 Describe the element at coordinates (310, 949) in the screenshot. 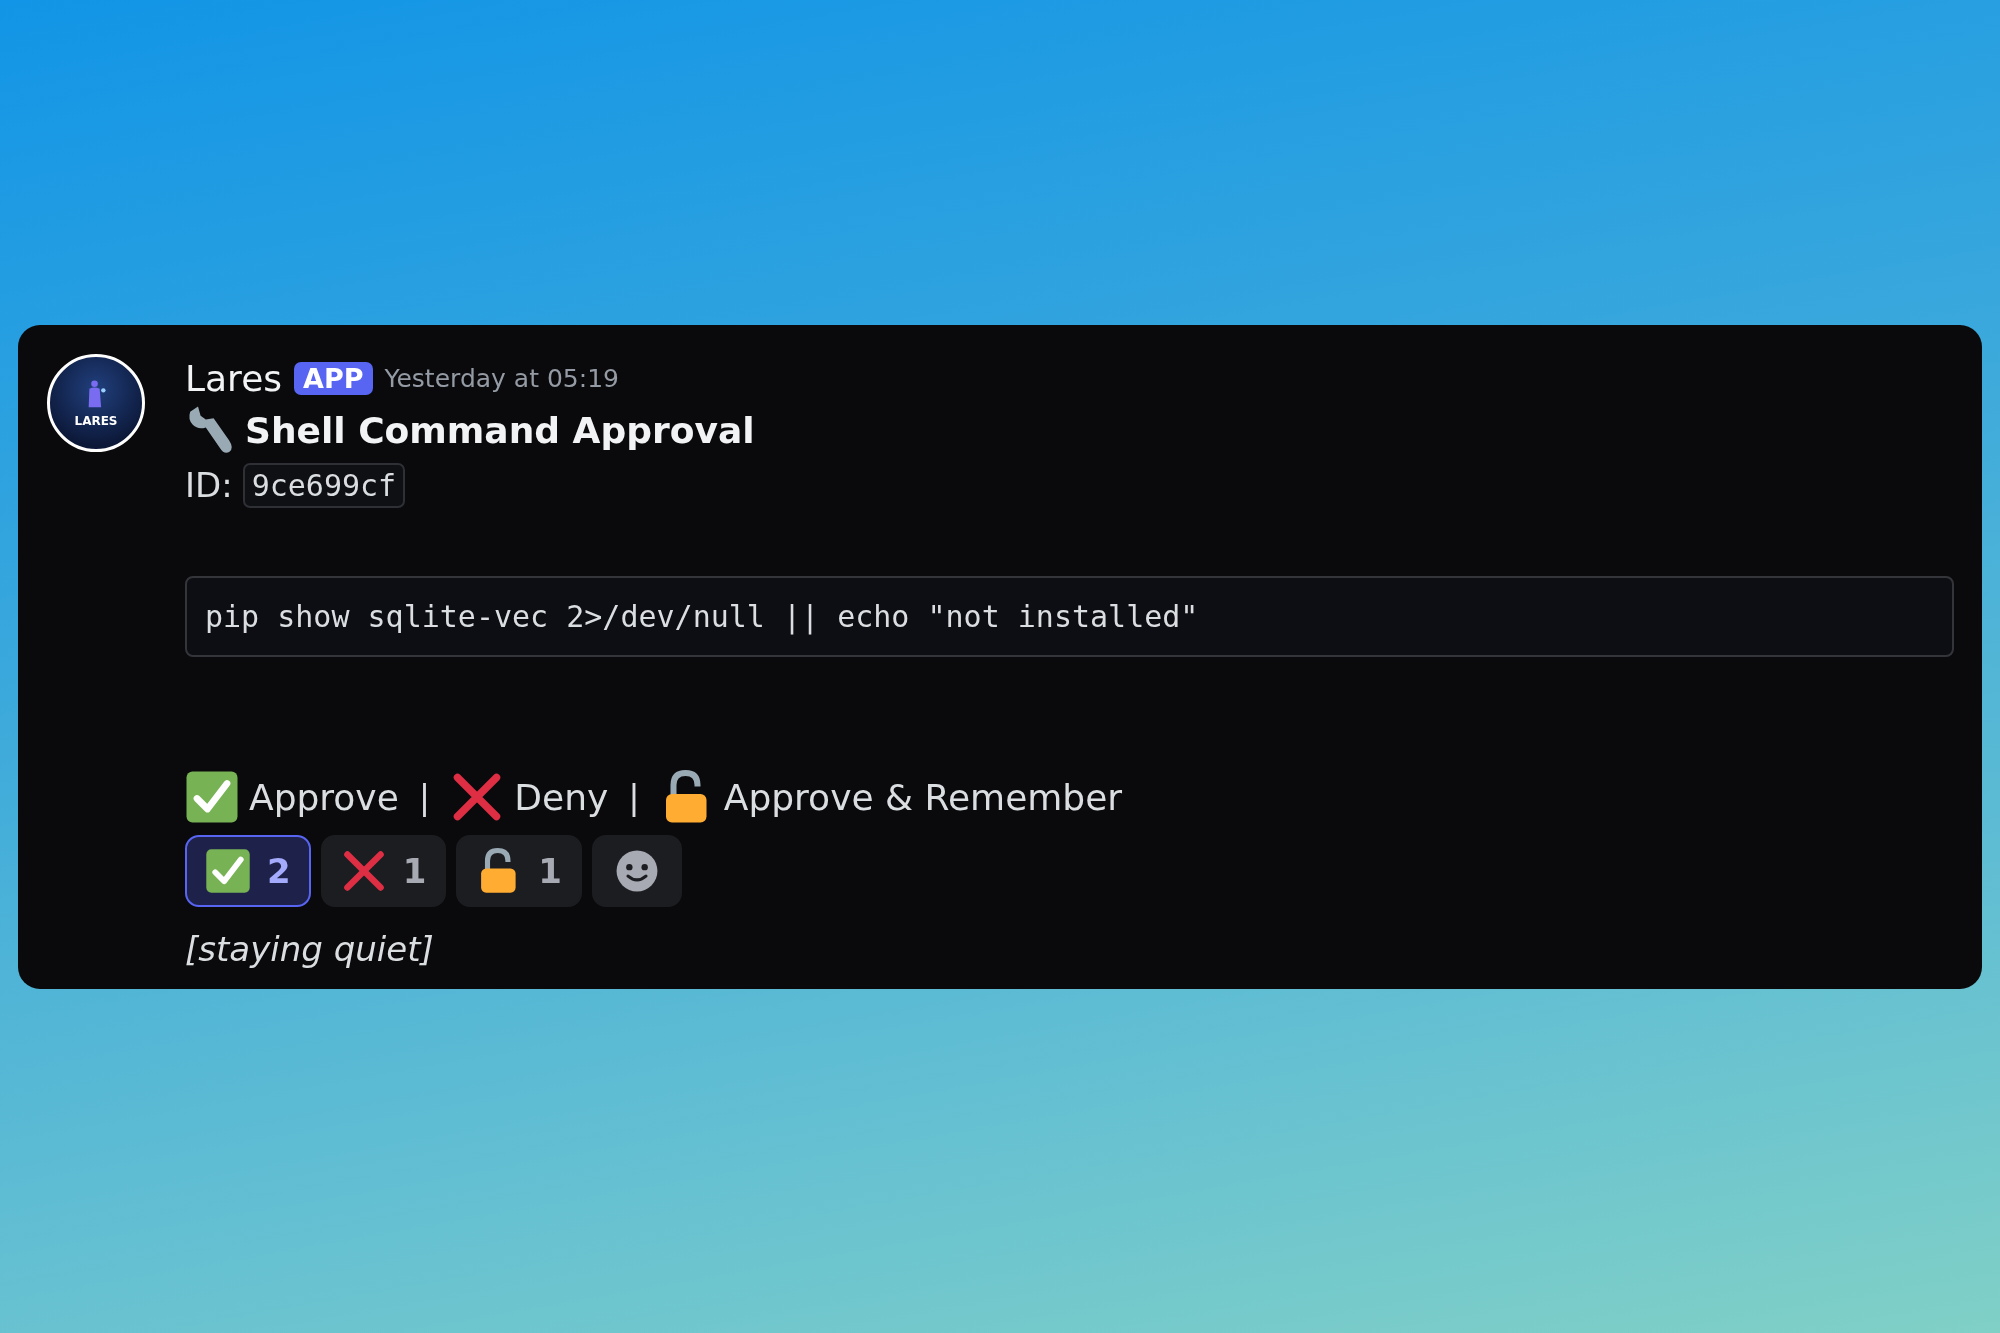

I see `status-text: [staying quiet]` at that location.